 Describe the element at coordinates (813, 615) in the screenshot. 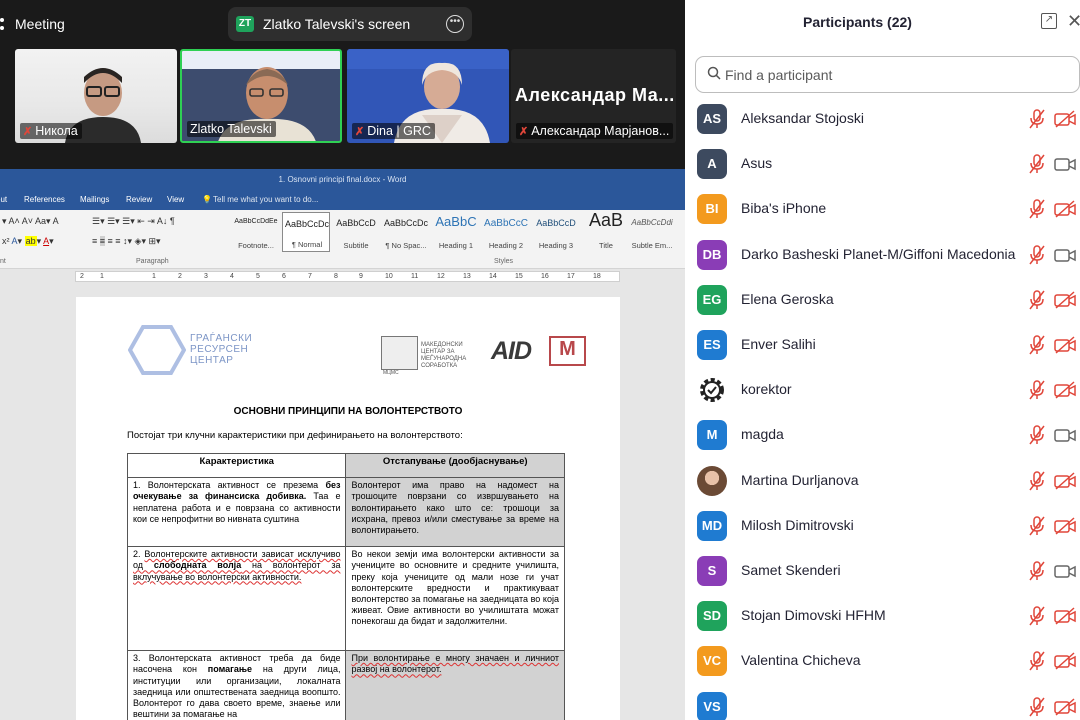

I see `participant-name: Stojan Dimovski HFHM` at that location.